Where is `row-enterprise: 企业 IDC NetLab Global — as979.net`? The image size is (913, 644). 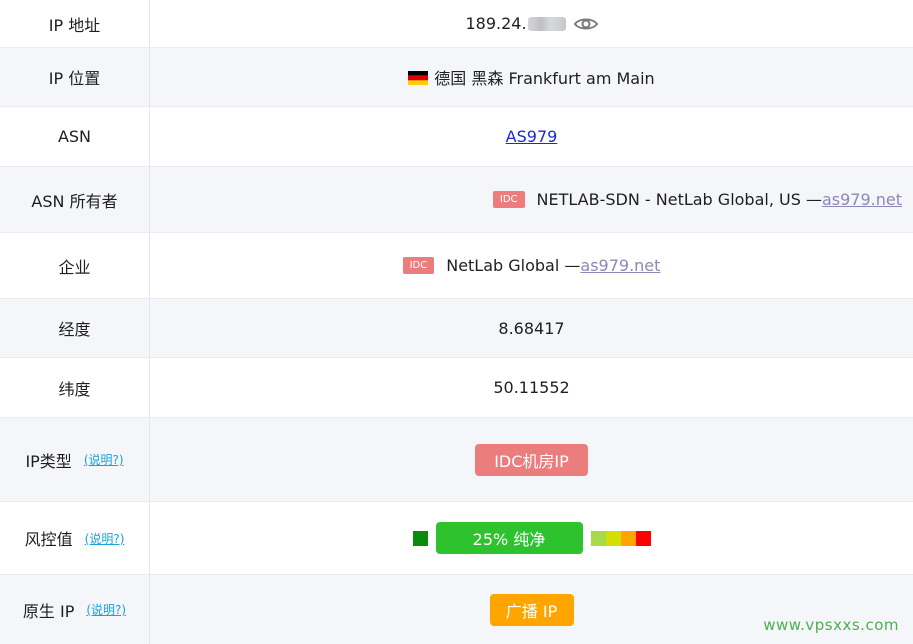 row-enterprise: 企业 IDC NetLab Global — as979.net is located at coordinates (456, 266).